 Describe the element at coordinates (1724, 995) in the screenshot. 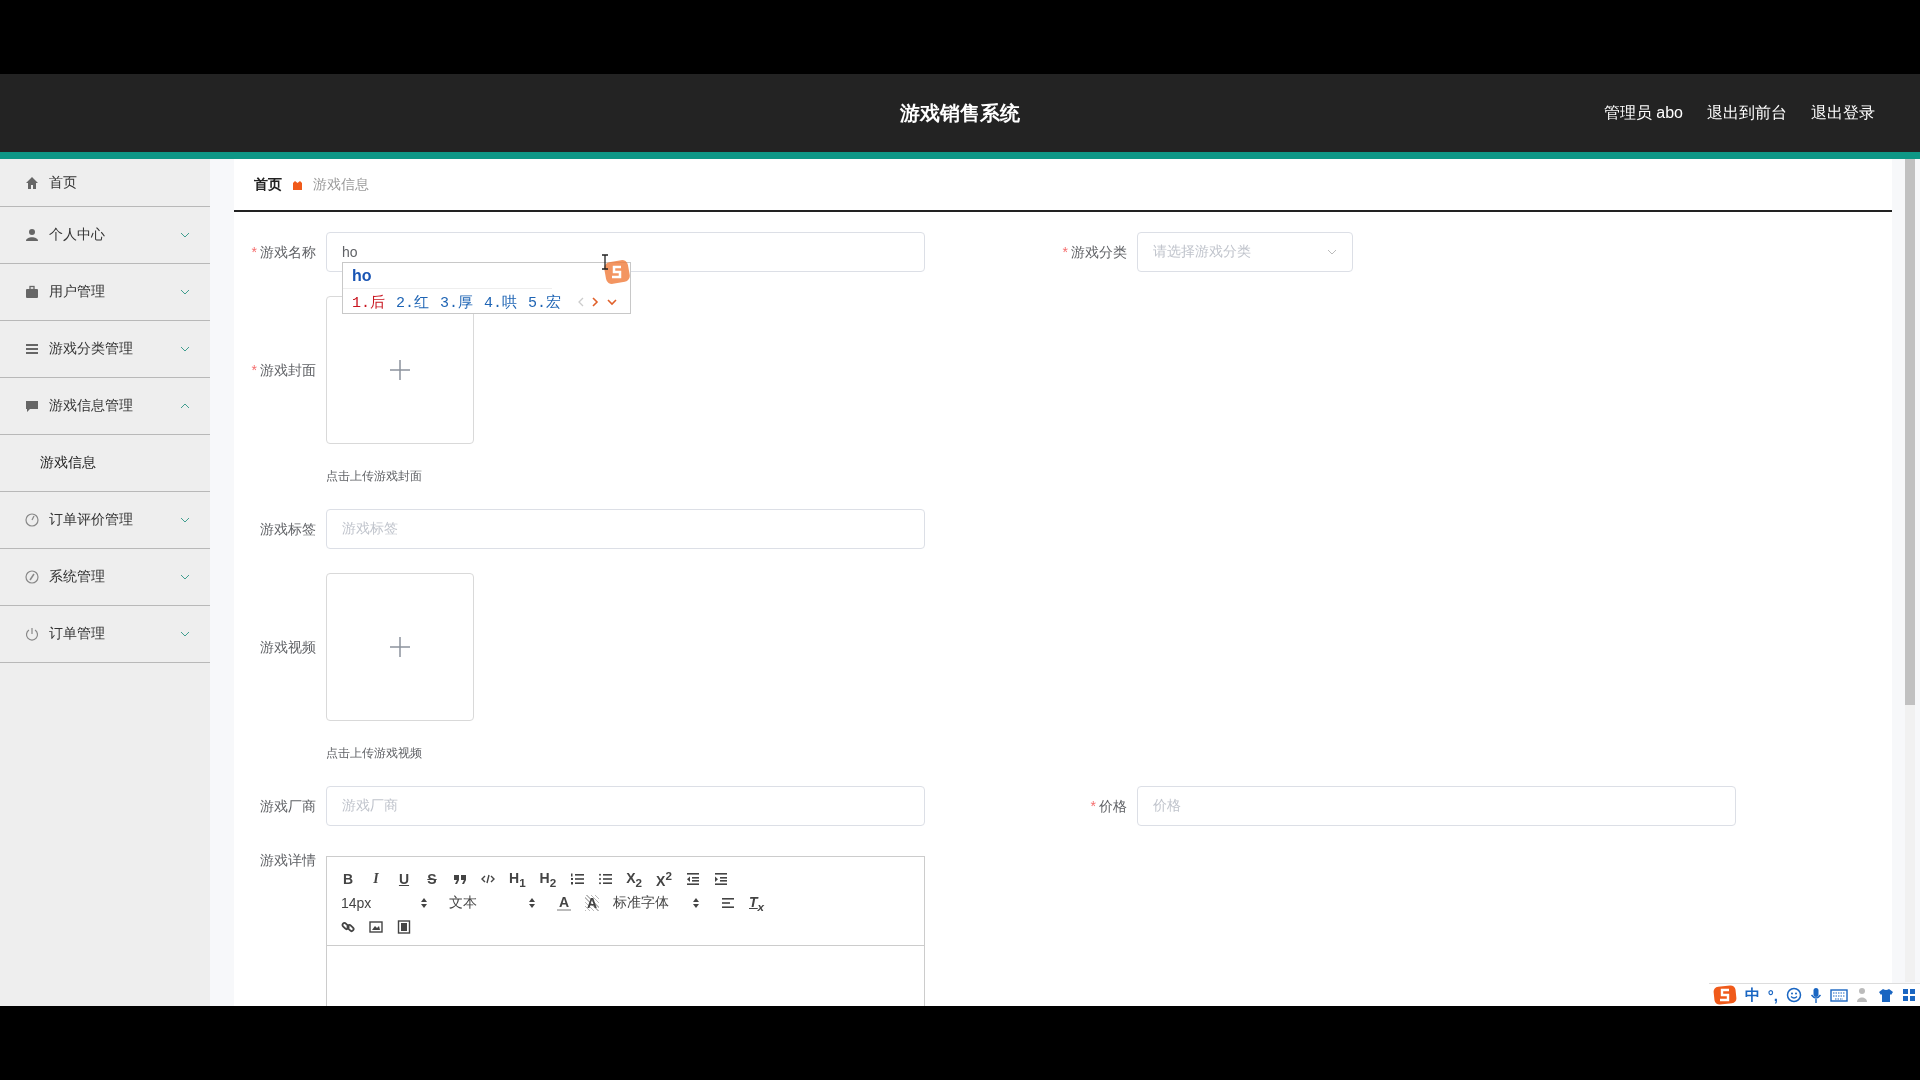

I see `input-method-logo-icon` at that location.